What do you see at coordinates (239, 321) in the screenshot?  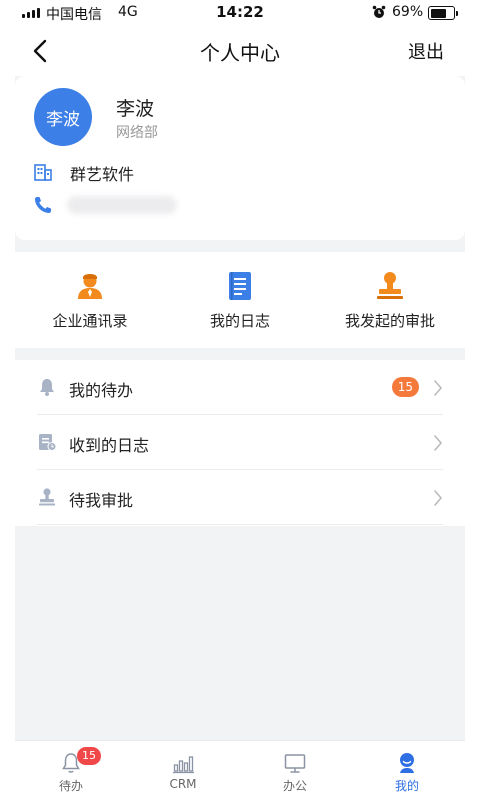 I see `shortcut-label: 我的日志` at bounding box center [239, 321].